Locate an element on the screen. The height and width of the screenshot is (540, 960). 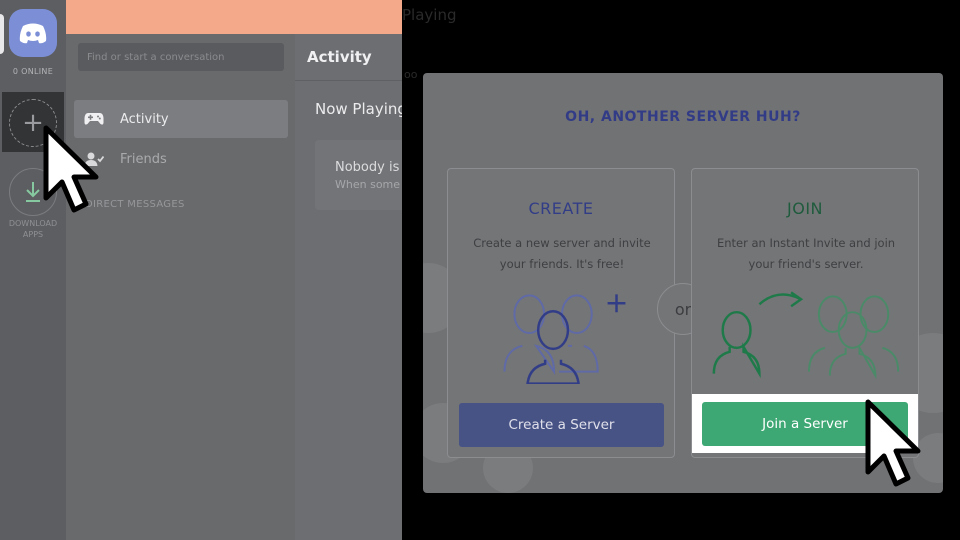
modal-title: OH, ANOTHER SERVER HUH? is located at coordinates (683, 117).